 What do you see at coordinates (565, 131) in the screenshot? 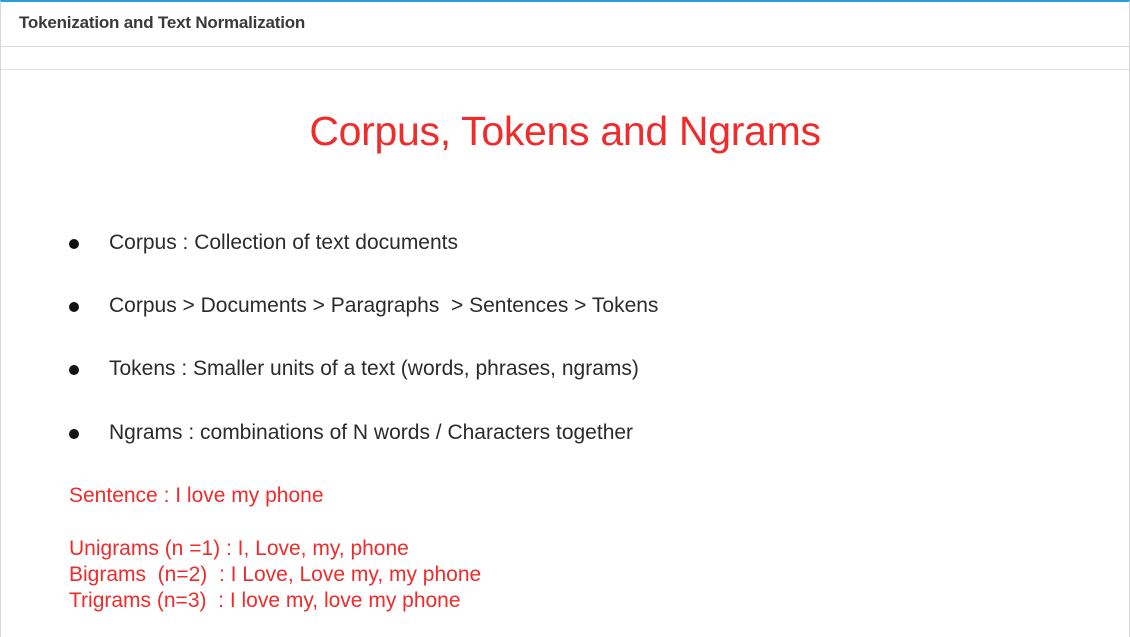
I see `slide-title: Corpus, Tokens and Ngrams` at bounding box center [565, 131].